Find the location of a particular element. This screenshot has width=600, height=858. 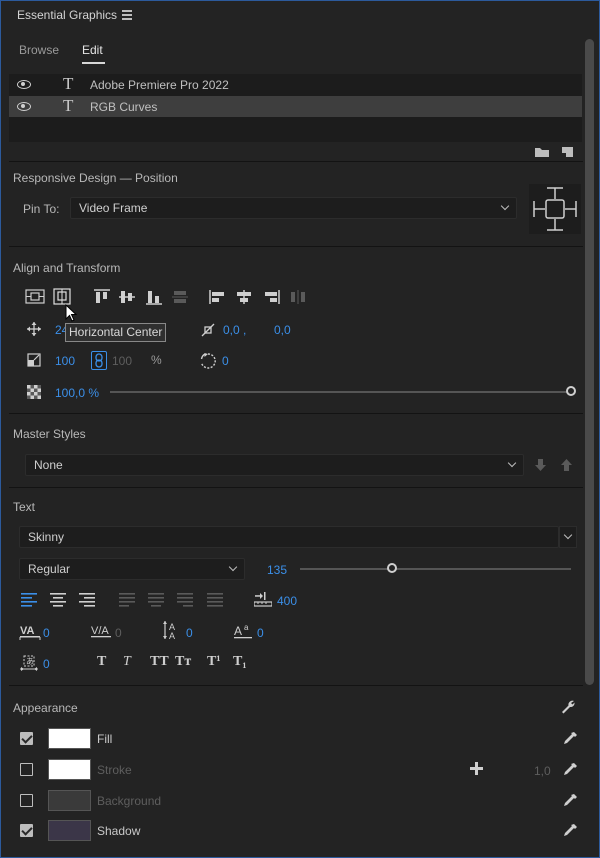

rotation-icon is located at coordinates (208, 361).